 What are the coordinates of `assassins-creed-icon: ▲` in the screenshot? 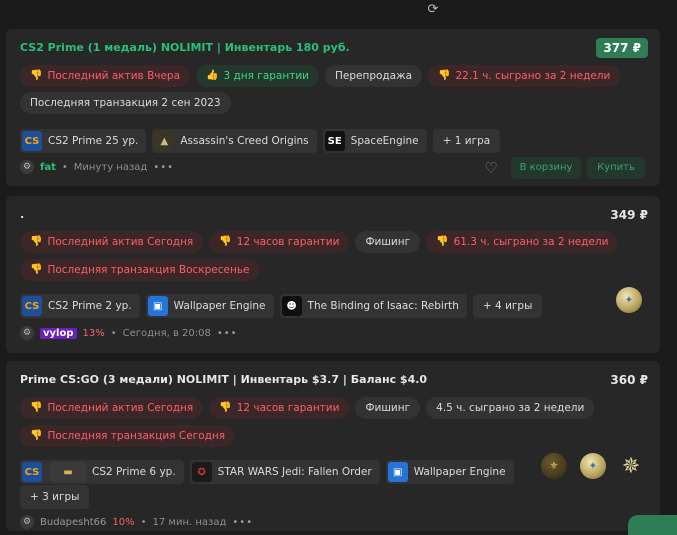 It's located at (164, 141).